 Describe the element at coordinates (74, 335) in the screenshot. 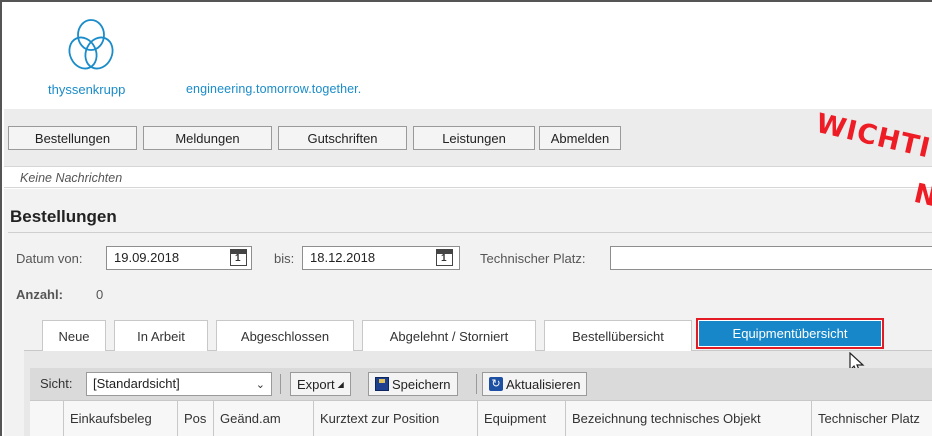

I see `tab-neue: Neue` at that location.